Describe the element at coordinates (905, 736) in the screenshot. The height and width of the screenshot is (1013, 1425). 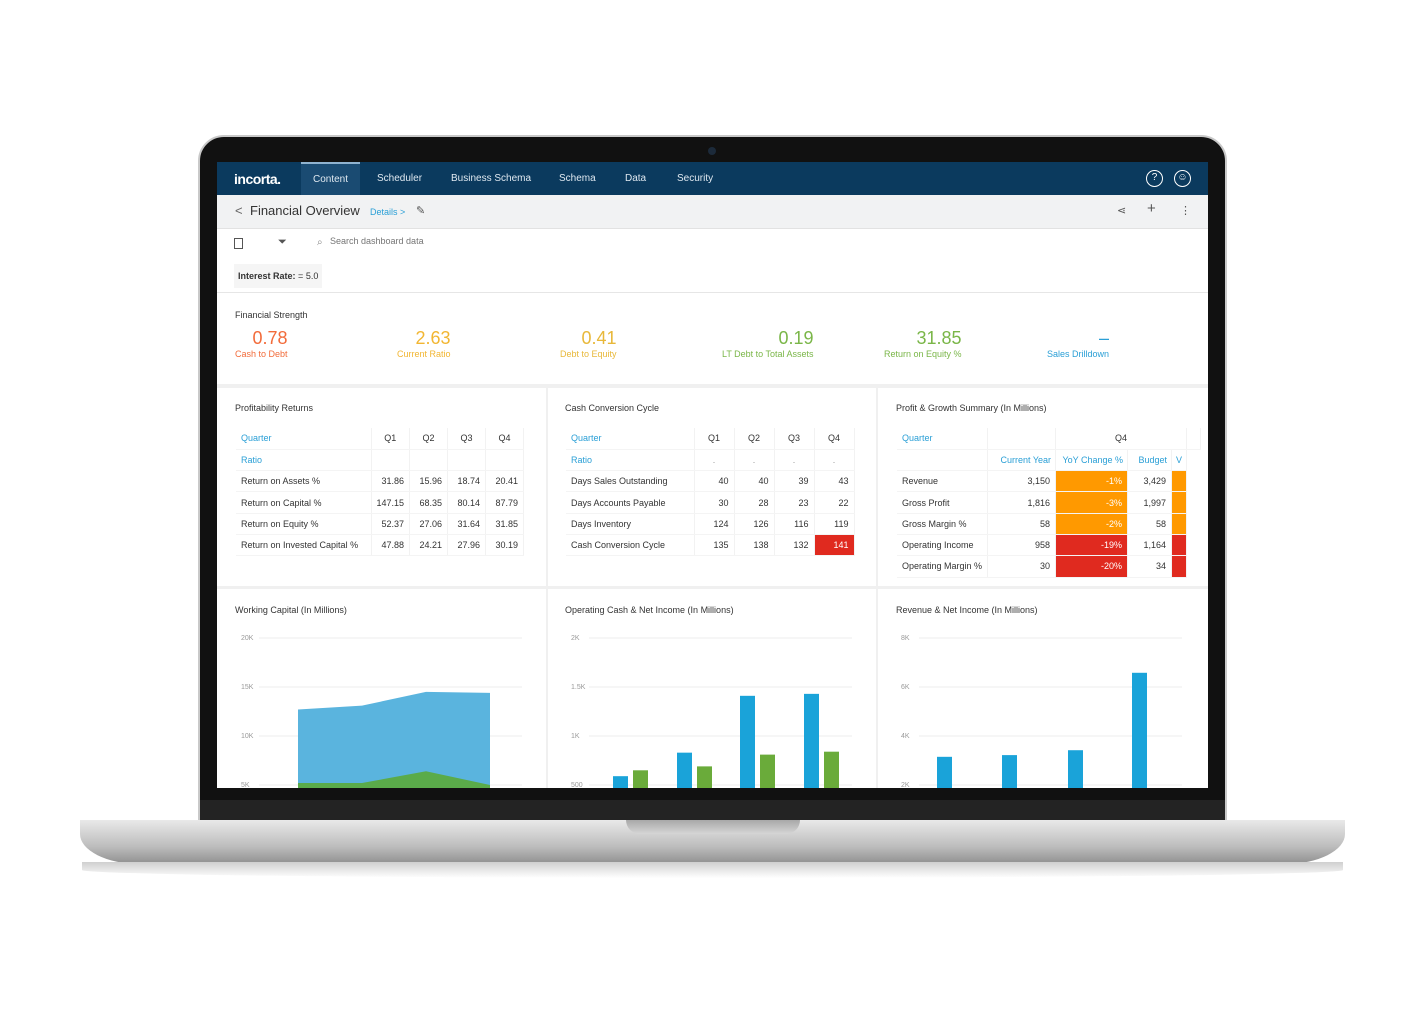
I see `y-tick-label: 4K` at that location.